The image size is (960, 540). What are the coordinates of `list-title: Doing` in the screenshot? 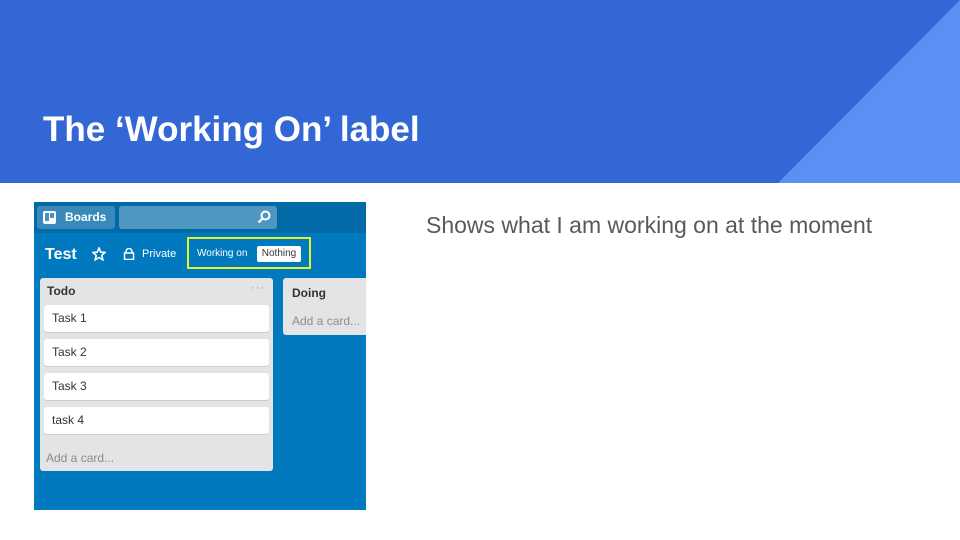 It's located at (309, 293).